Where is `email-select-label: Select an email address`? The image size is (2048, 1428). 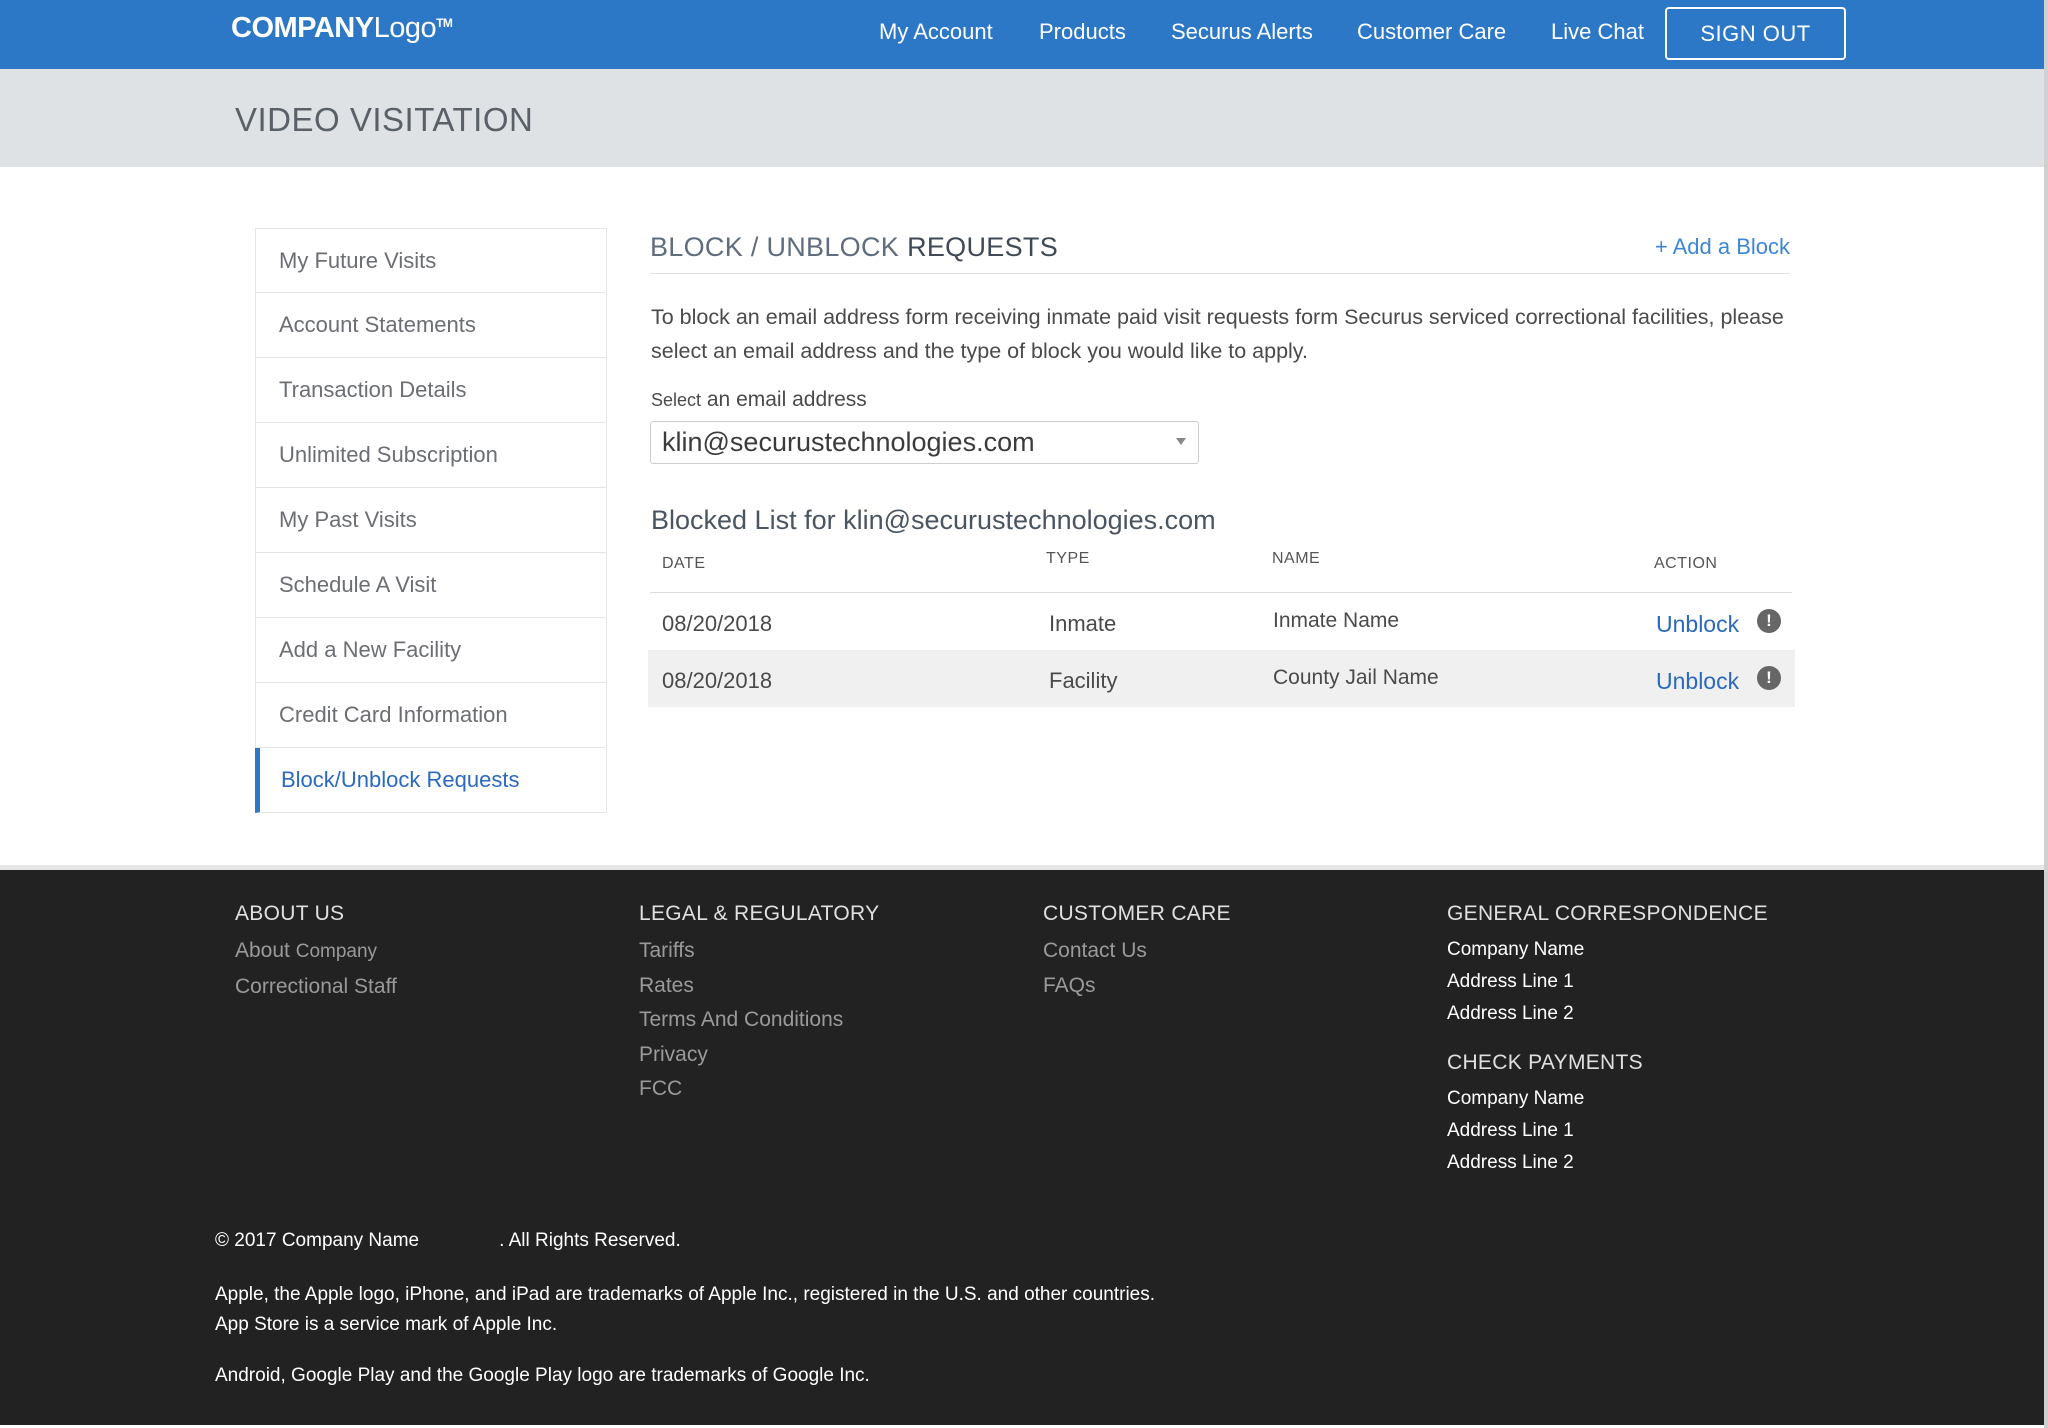
email-select-label: Select an email address is located at coordinates (759, 400).